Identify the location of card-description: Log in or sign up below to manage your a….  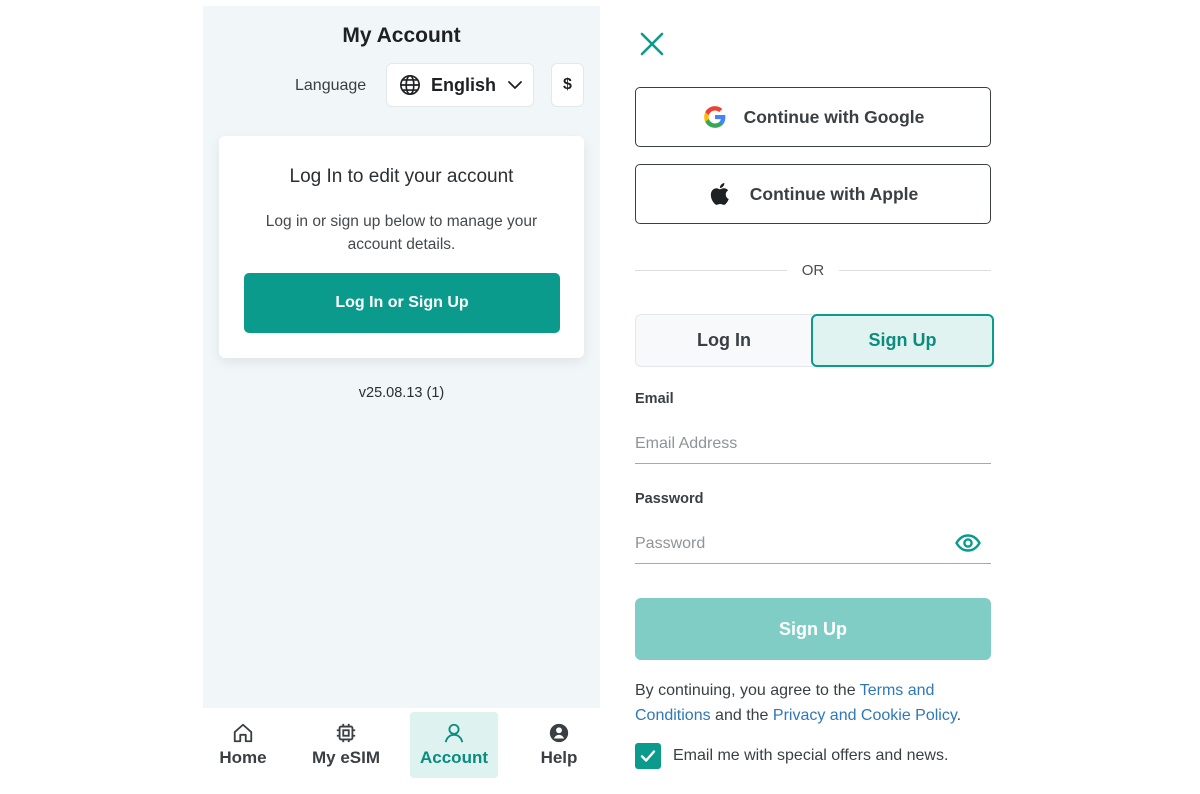
(401, 233).